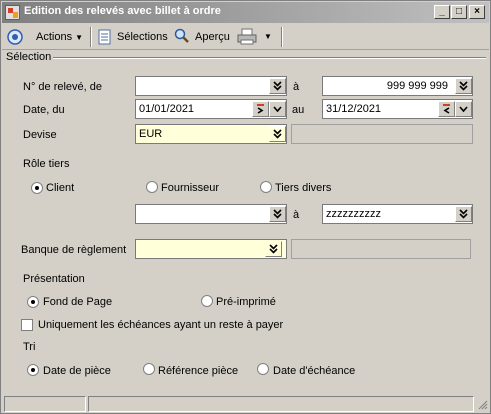 This screenshot has height=414, width=491. I want to click on date-from-dropdown, so click(277, 109).